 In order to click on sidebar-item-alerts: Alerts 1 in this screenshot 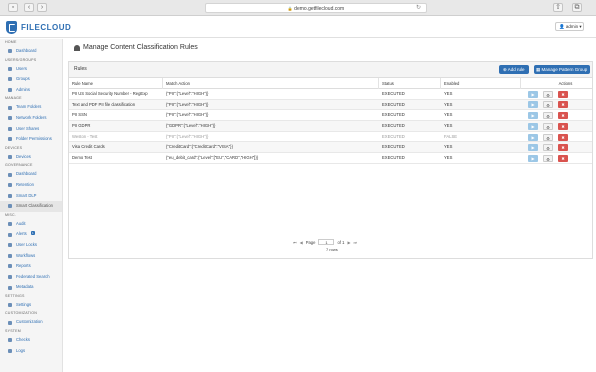, I will do `click(31, 234)`.